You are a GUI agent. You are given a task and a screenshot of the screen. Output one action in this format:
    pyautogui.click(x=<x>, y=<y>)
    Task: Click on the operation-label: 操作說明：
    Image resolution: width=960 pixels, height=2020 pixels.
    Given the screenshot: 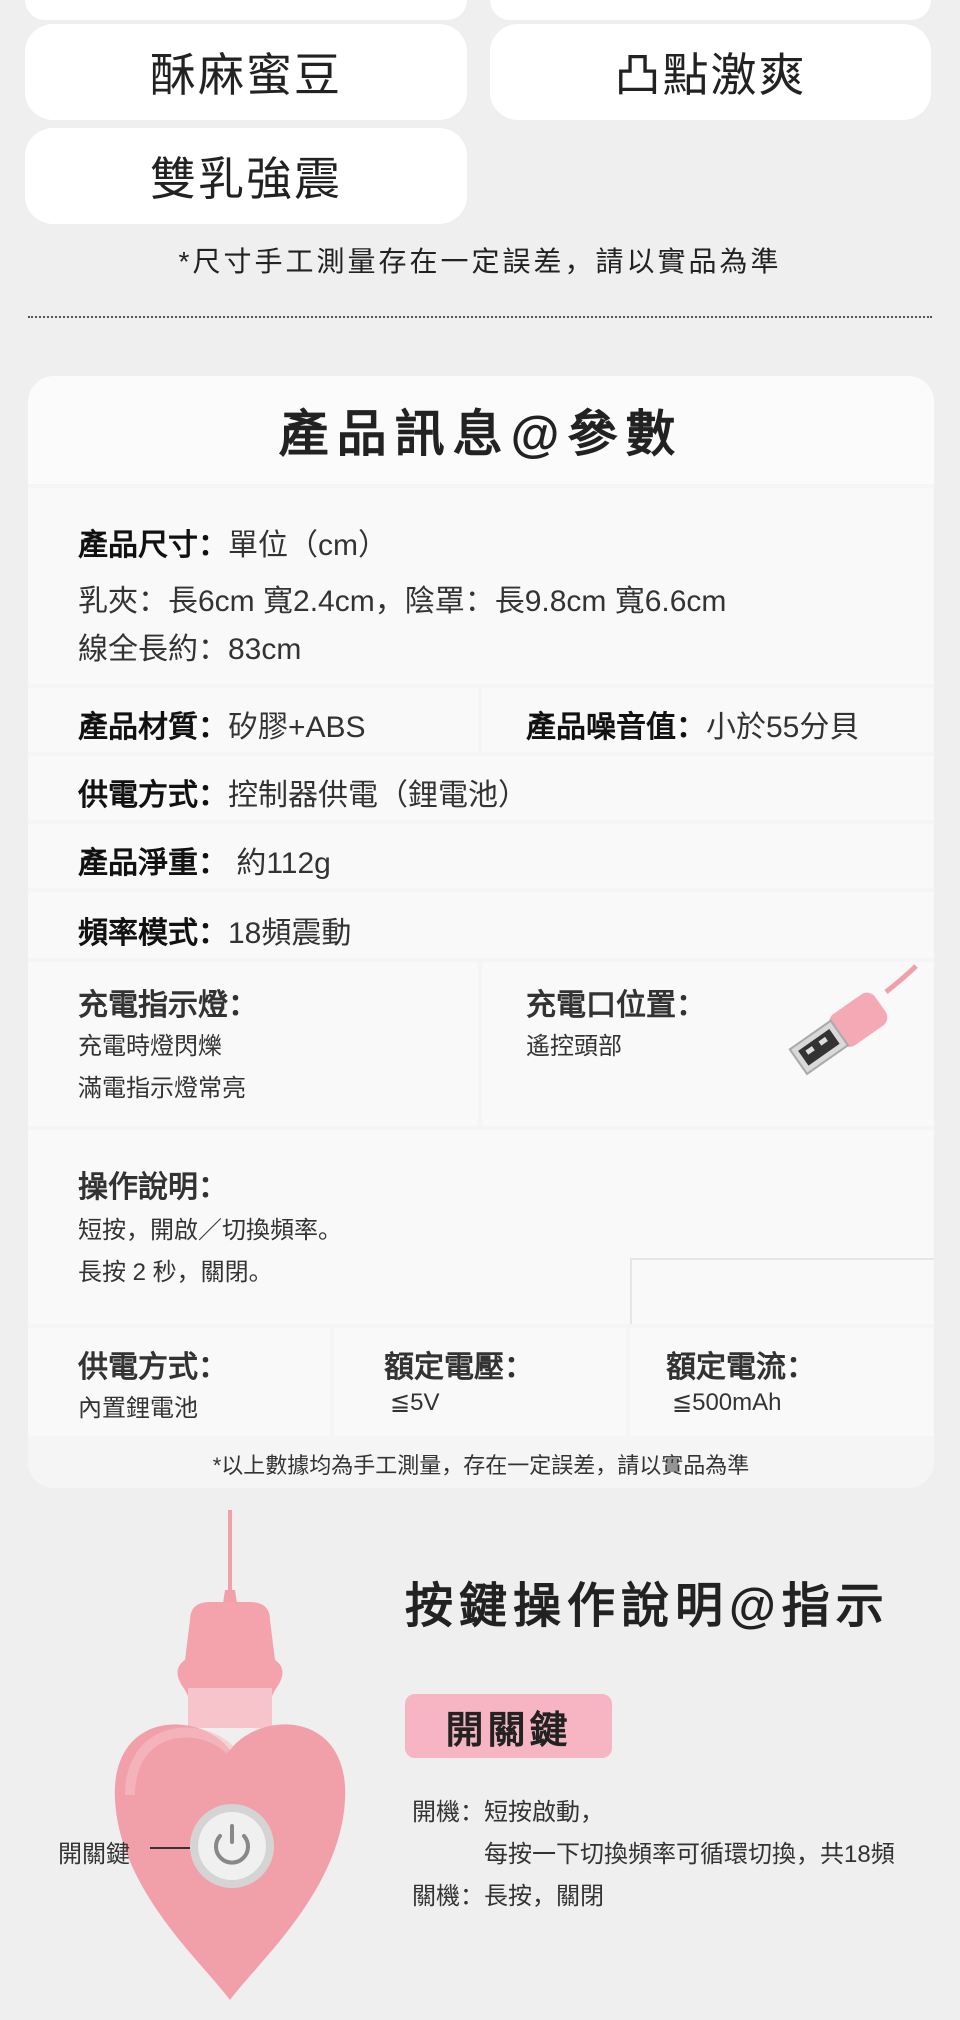 What is the action you would take?
    pyautogui.click(x=153, y=1187)
    